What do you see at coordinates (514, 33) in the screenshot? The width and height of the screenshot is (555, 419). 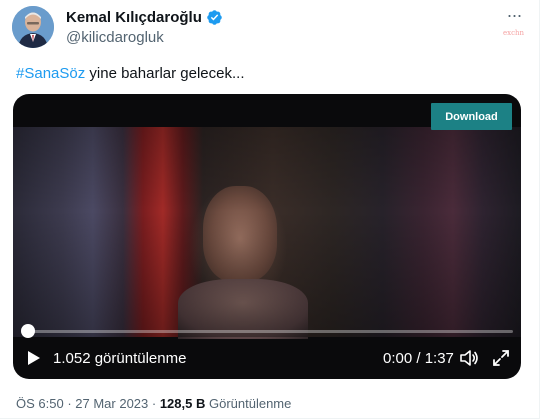 I see `sponsor-mark: exchn` at bounding box center [514, 33].